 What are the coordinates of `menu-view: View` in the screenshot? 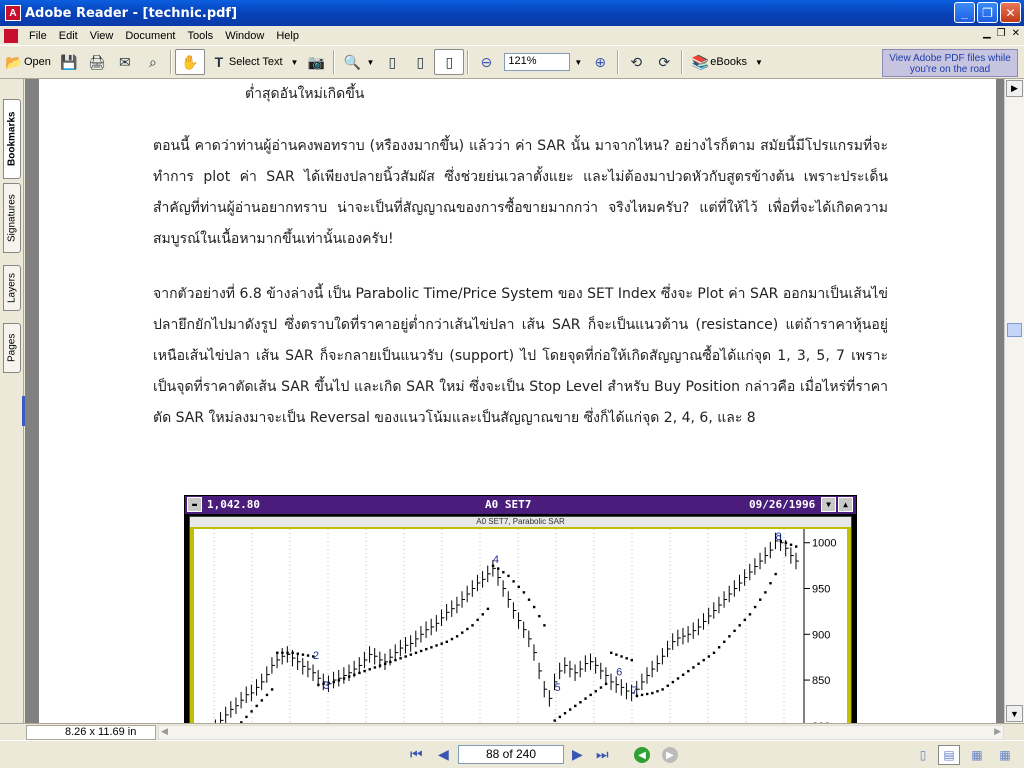 It's located at (103, 36).